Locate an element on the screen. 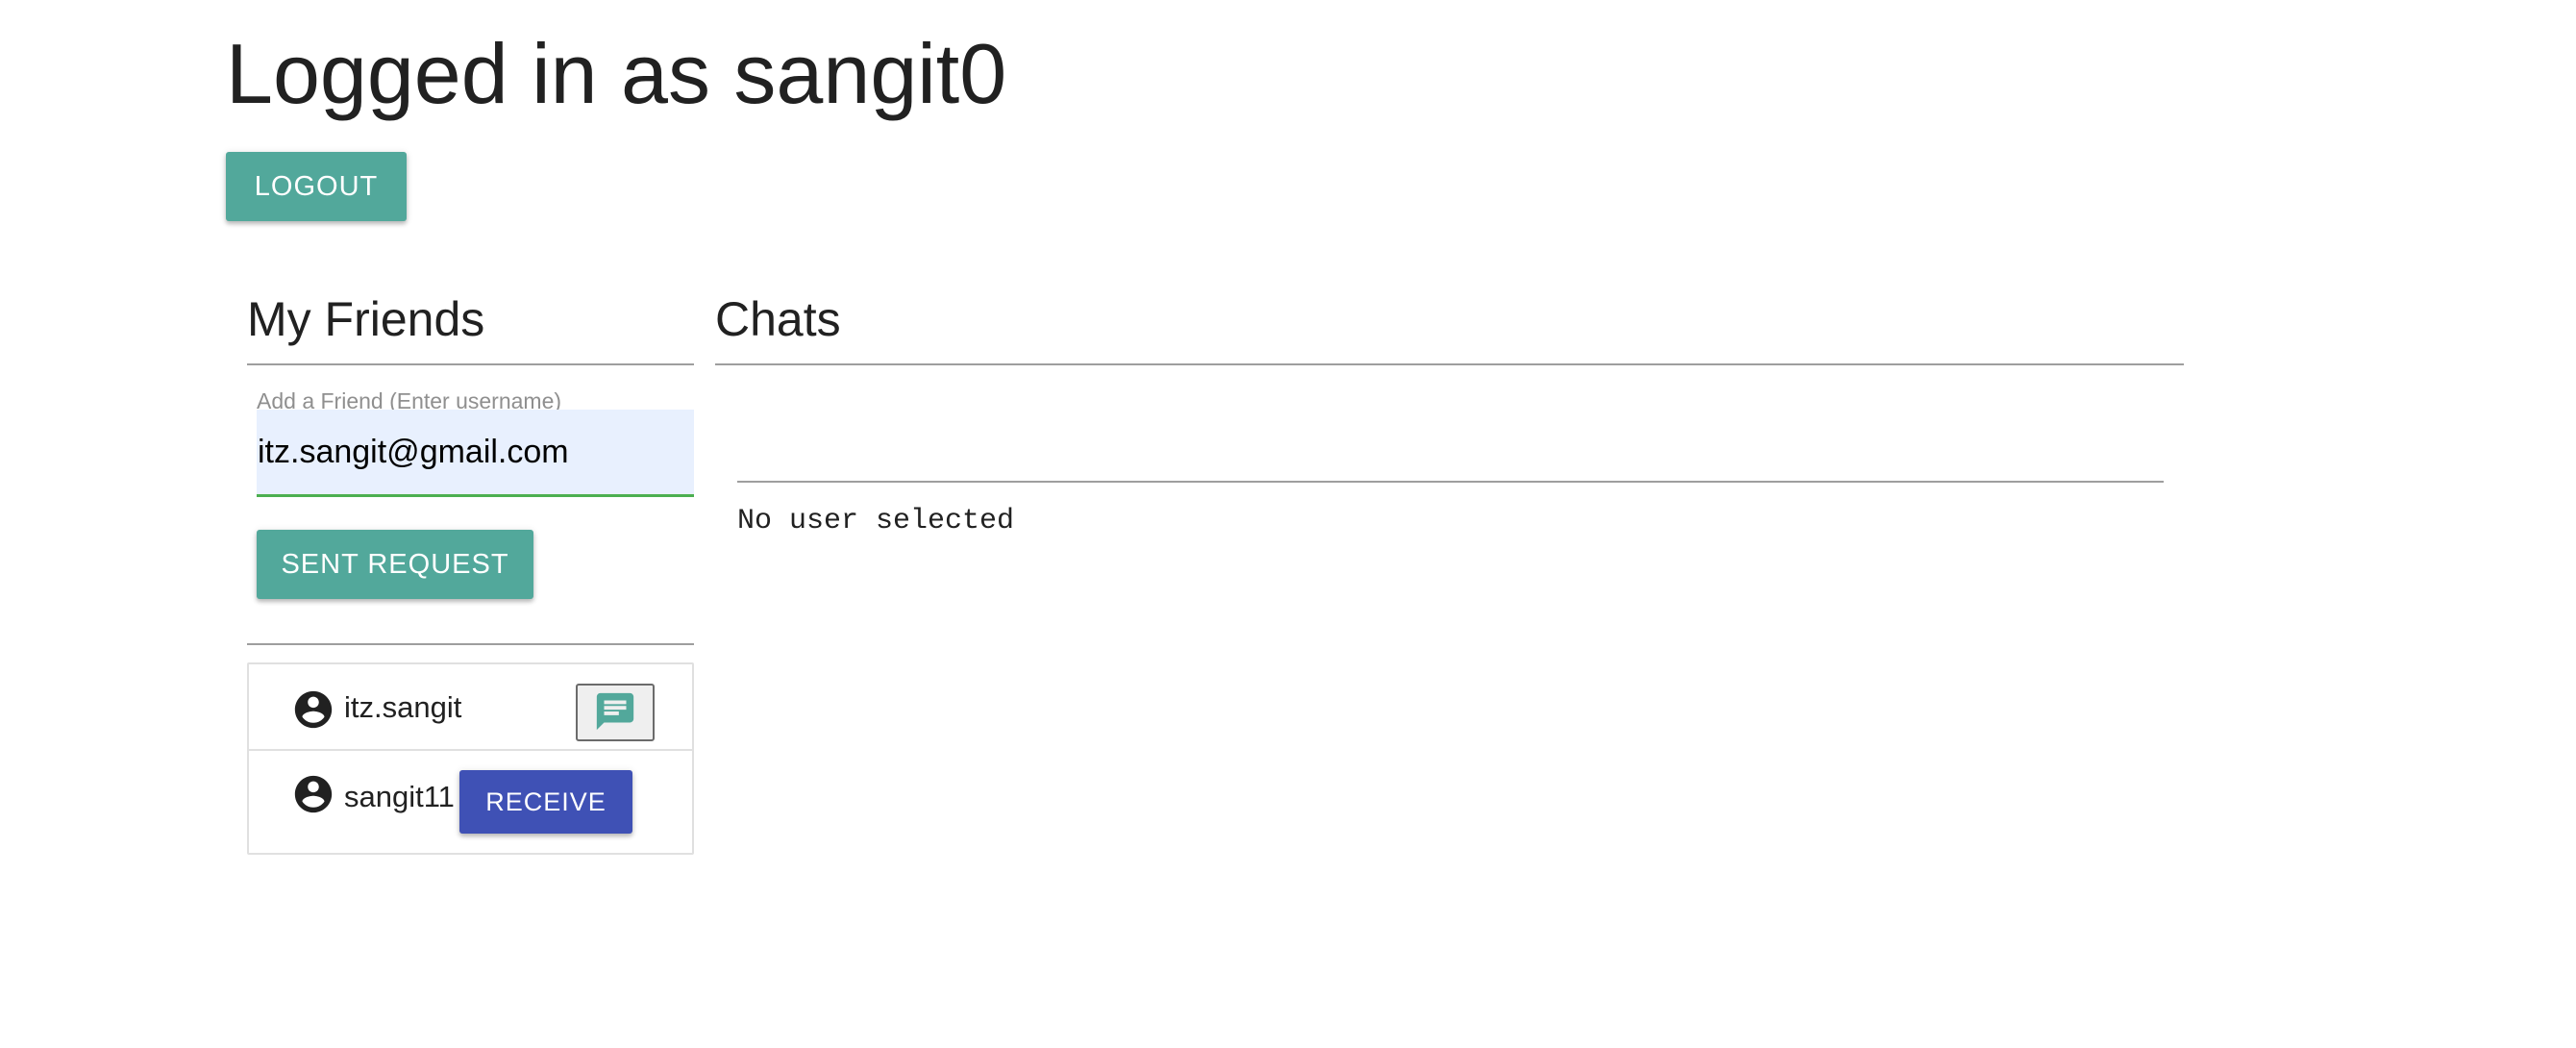  logout-button: LOGOUT is located at coordinates (316, 187).